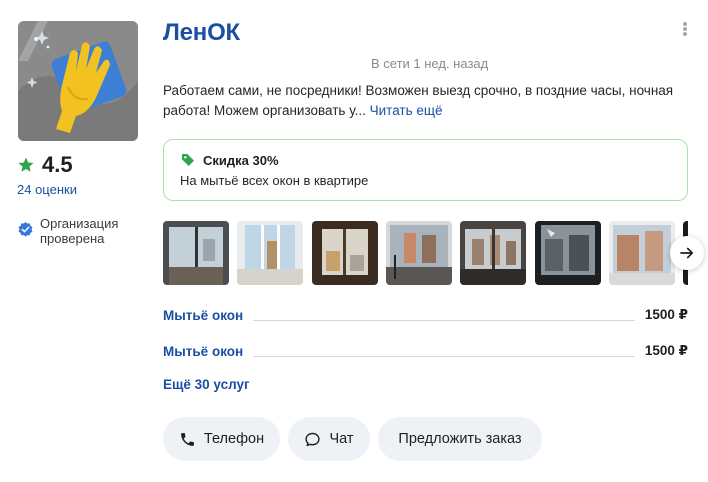  I want to click on rating: 4.5, so click(45, 165).